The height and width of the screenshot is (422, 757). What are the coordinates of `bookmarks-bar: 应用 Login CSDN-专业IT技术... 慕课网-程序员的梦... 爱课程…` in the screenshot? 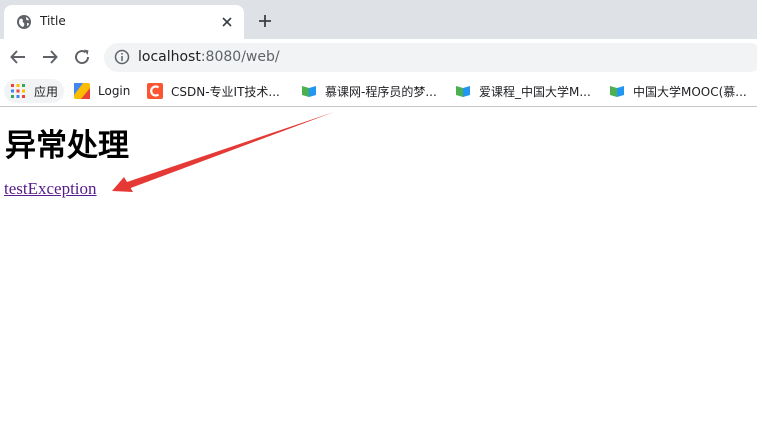 It's located at (378, 91).